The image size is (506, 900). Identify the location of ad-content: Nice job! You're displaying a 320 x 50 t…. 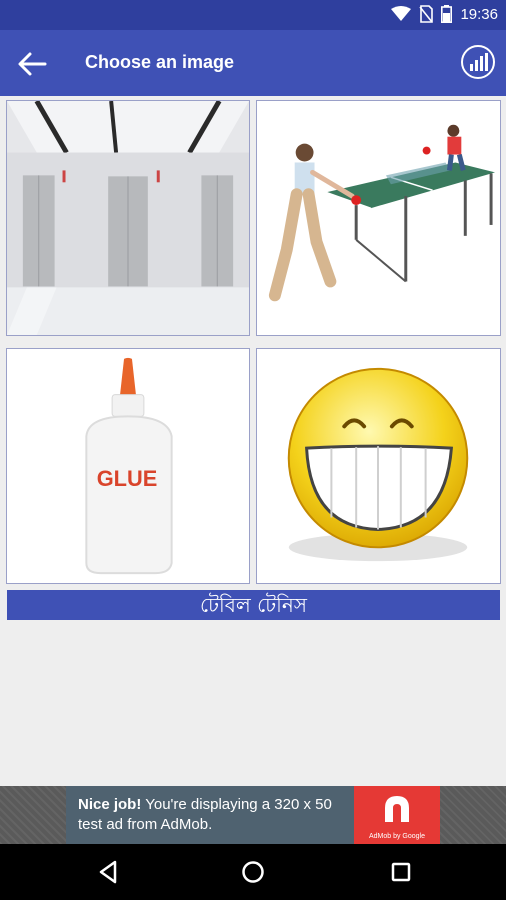
(253, 815).